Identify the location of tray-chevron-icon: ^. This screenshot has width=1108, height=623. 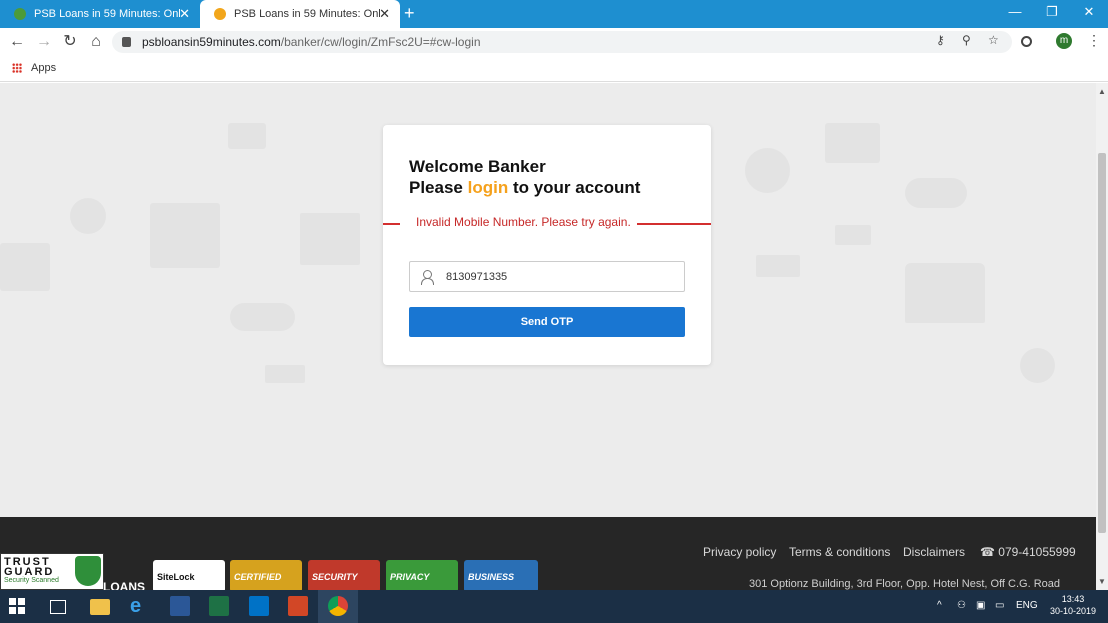
(939, 605).